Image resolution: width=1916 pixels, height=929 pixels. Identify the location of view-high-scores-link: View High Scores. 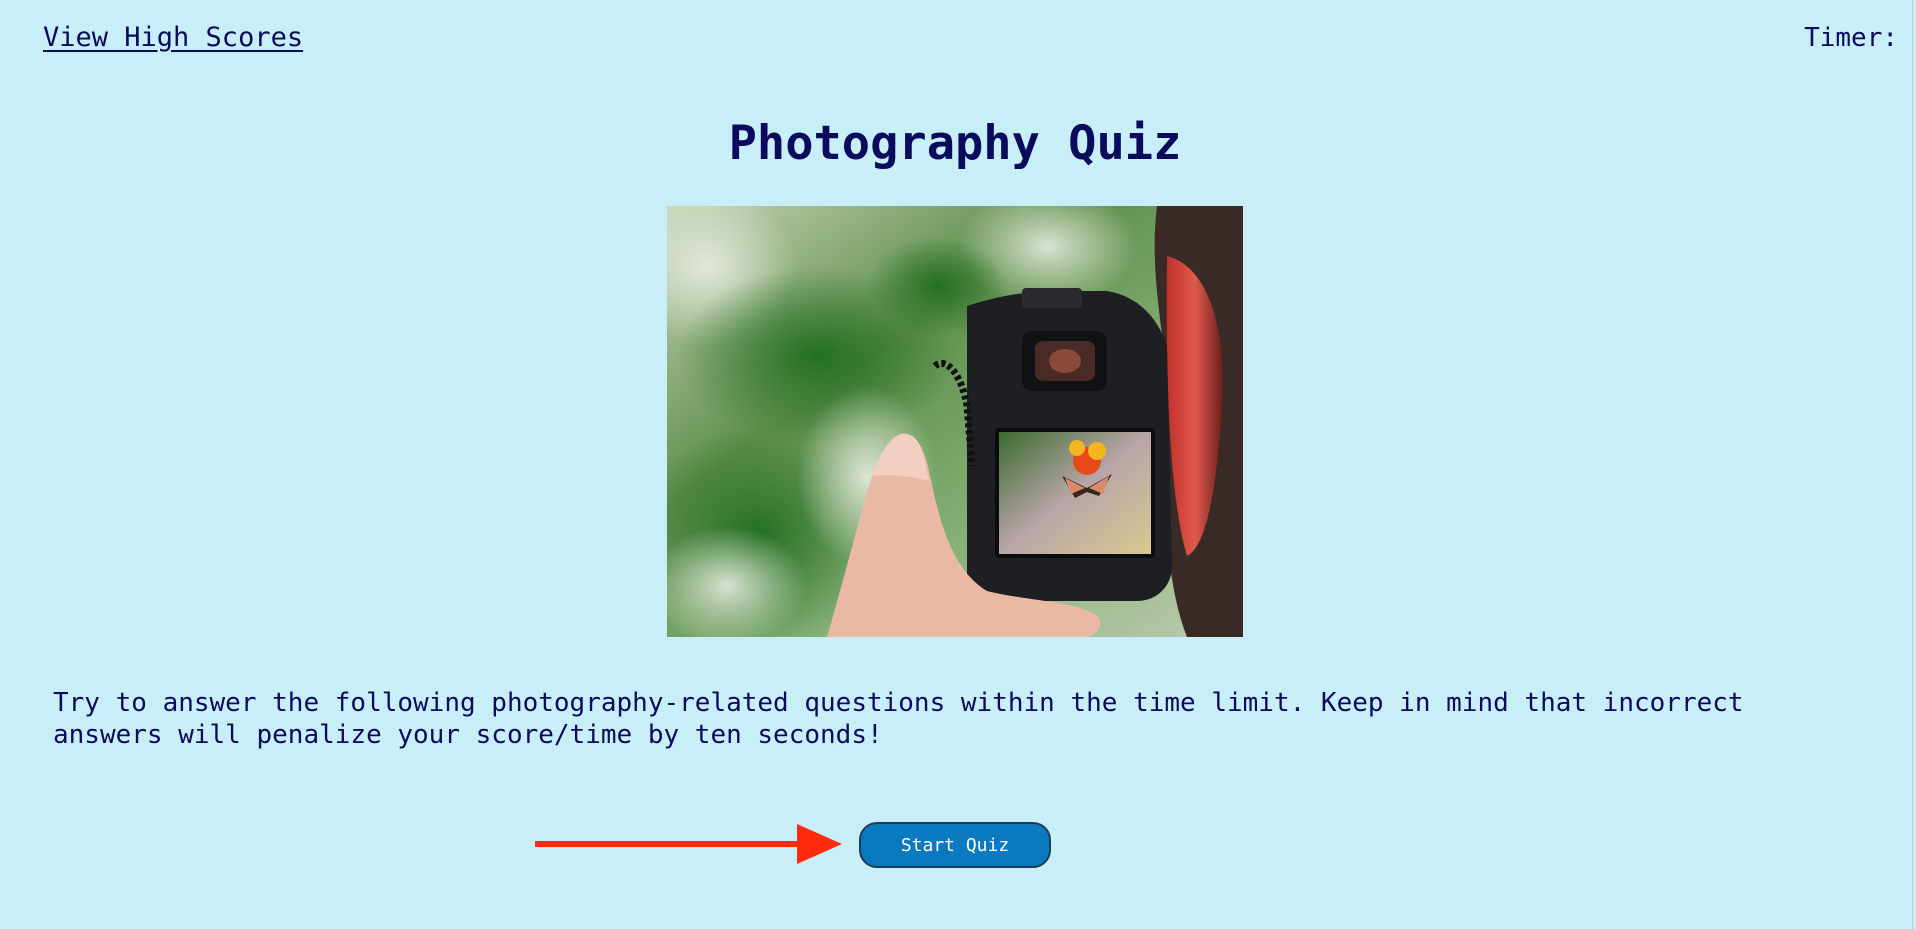
(173, 37).